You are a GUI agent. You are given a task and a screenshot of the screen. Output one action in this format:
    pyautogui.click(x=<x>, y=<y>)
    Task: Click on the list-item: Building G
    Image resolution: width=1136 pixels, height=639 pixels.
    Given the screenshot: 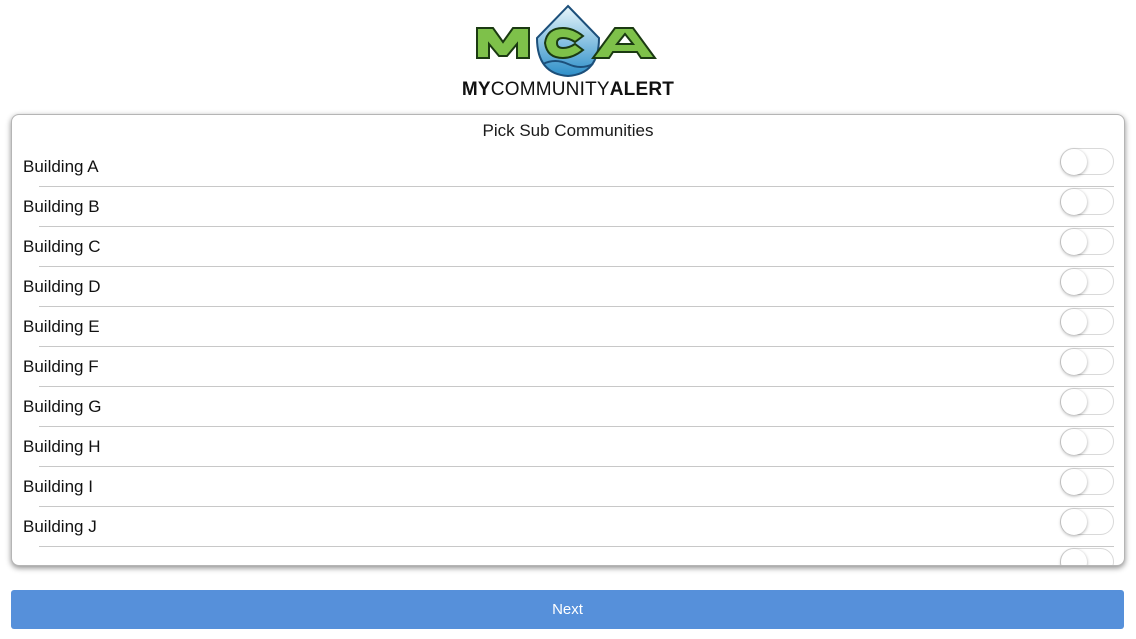 What is the action you would take?
    pyautogui.click(x=568, y=407)
    